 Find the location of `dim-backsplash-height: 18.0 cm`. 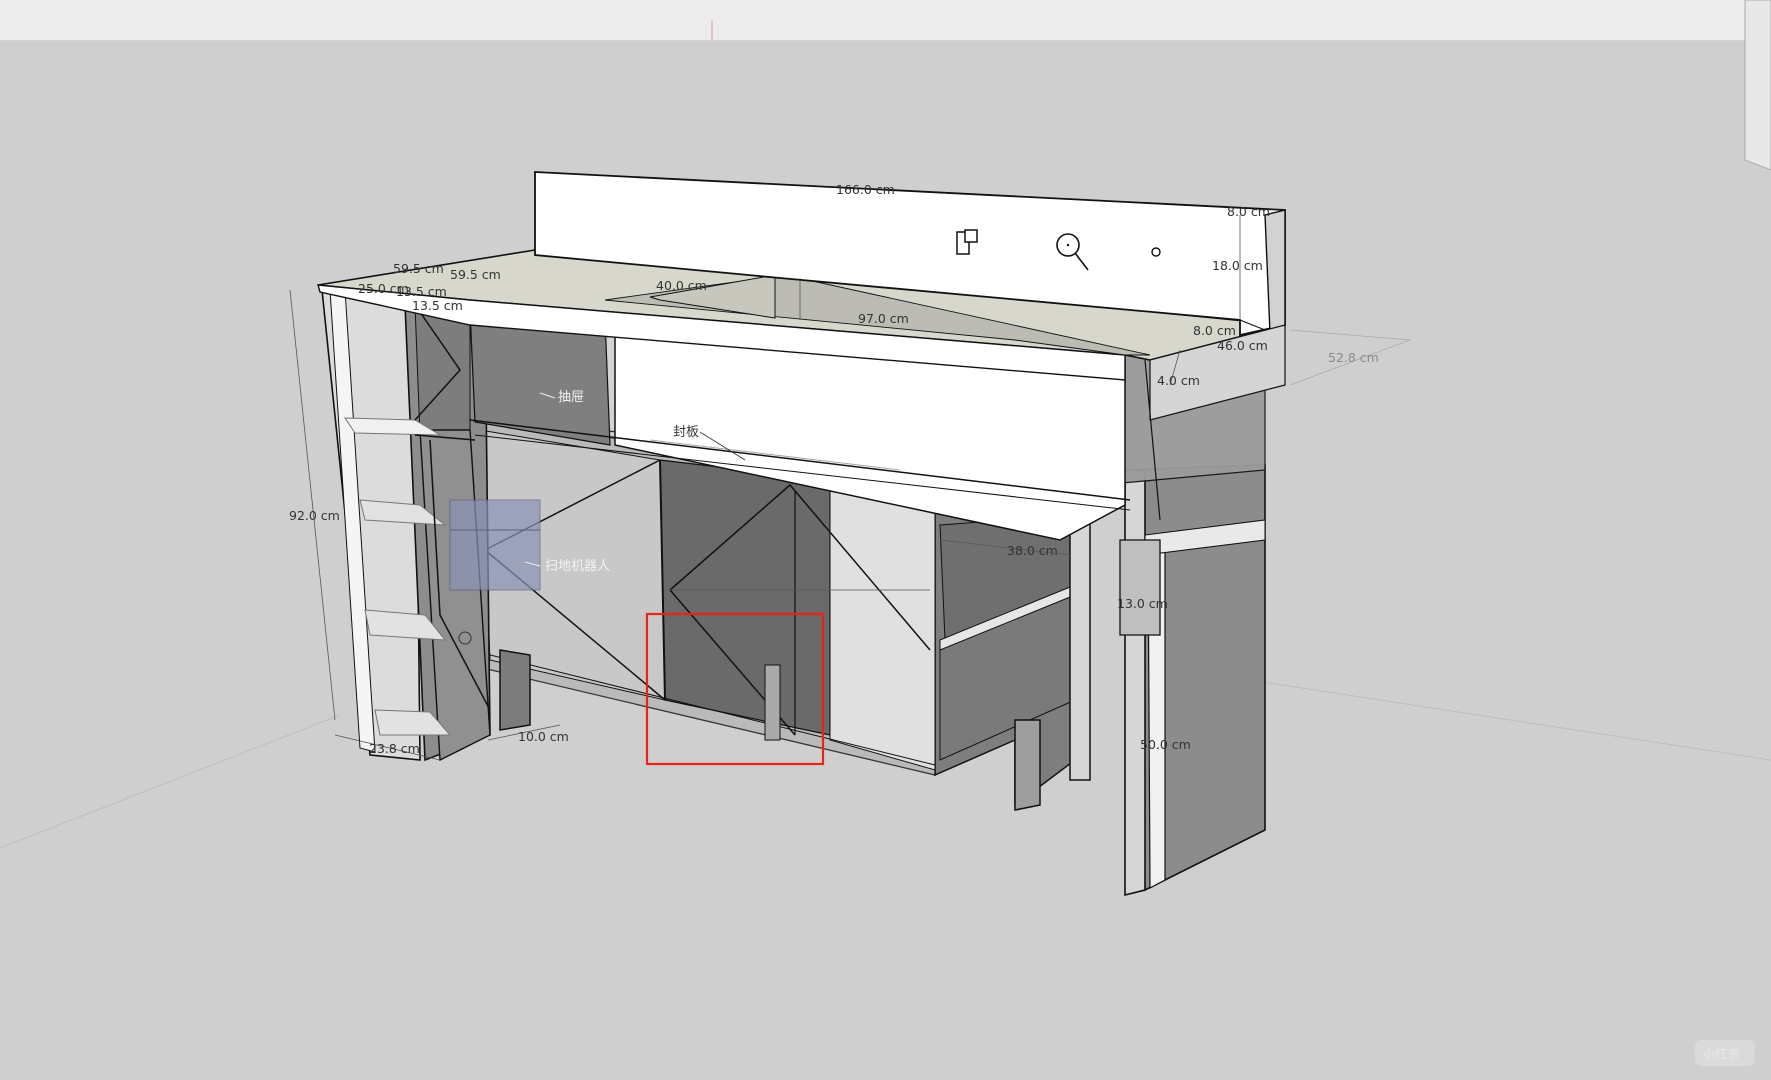

dim-backsplash-height: 18.0 cm is located at coordinates (1237, 265).